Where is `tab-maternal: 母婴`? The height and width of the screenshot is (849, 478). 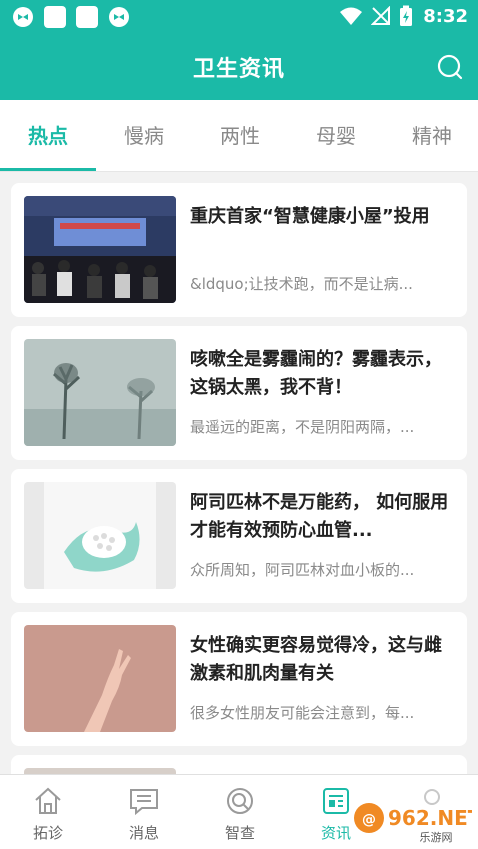
tab-maternal: 母婴 is located at coordinates (336, 136).